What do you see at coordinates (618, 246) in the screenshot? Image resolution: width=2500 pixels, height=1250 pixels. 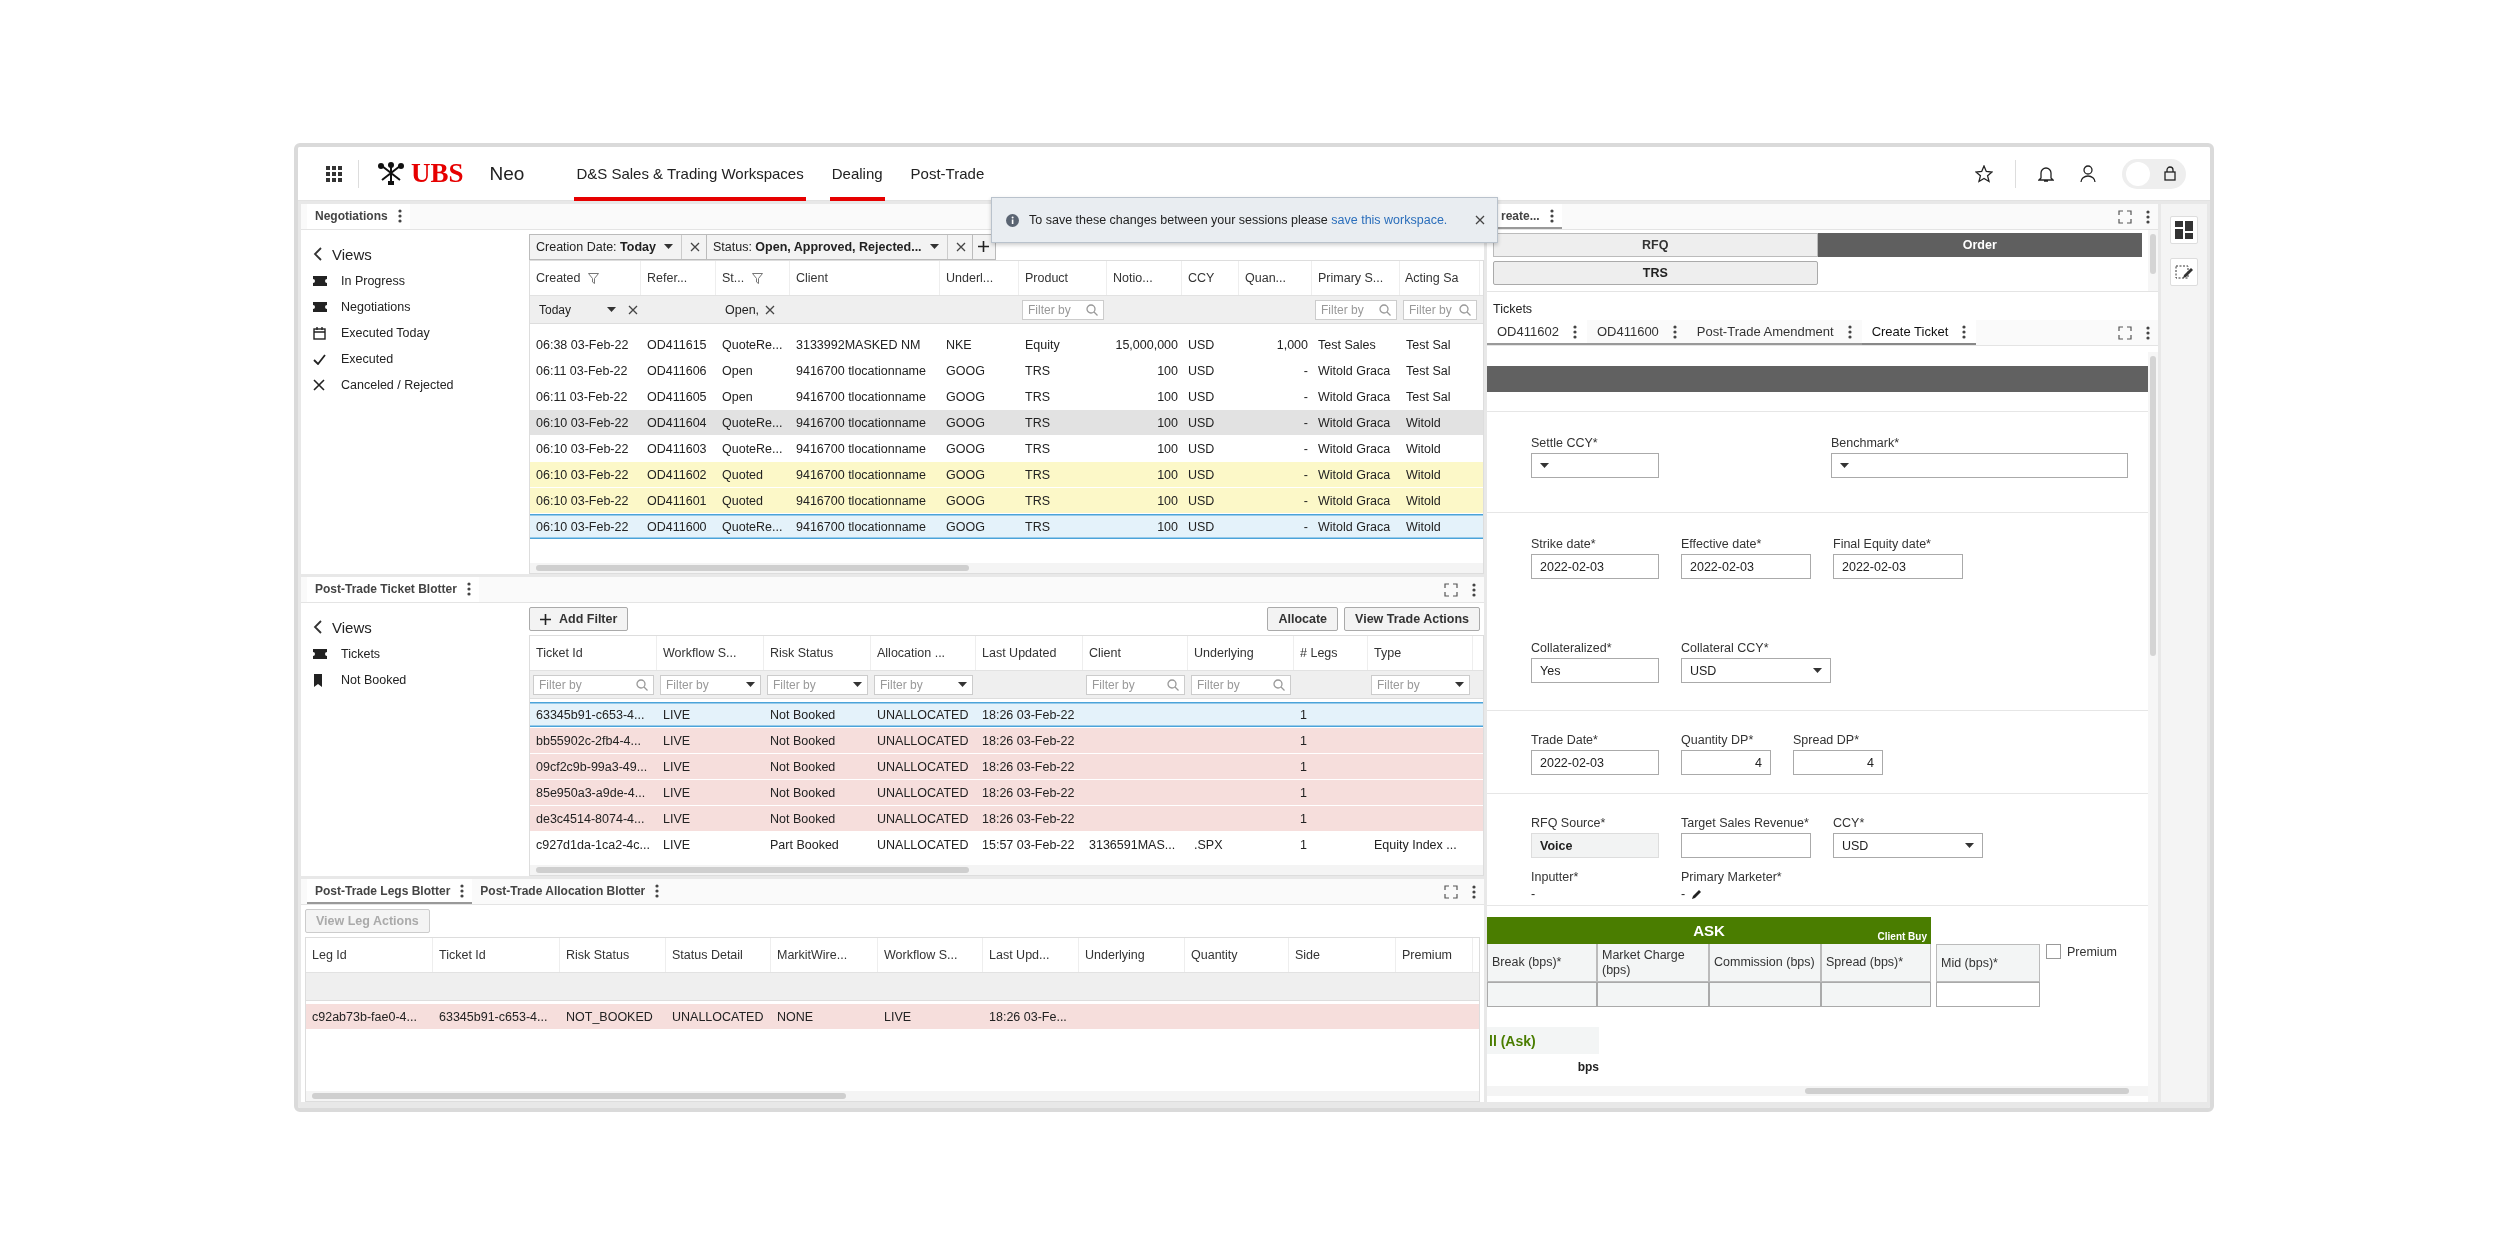 I see `filter-chip: Creation Date: Today` at bounding box center [618, 246].